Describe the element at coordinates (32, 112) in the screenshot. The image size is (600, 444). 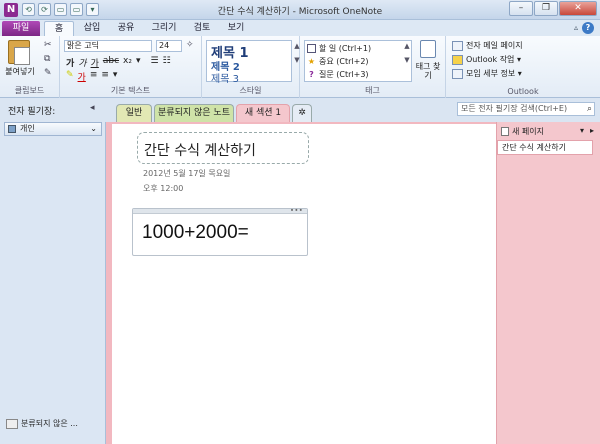
I see `notebooks-label: 전자 필기장:` at that location.